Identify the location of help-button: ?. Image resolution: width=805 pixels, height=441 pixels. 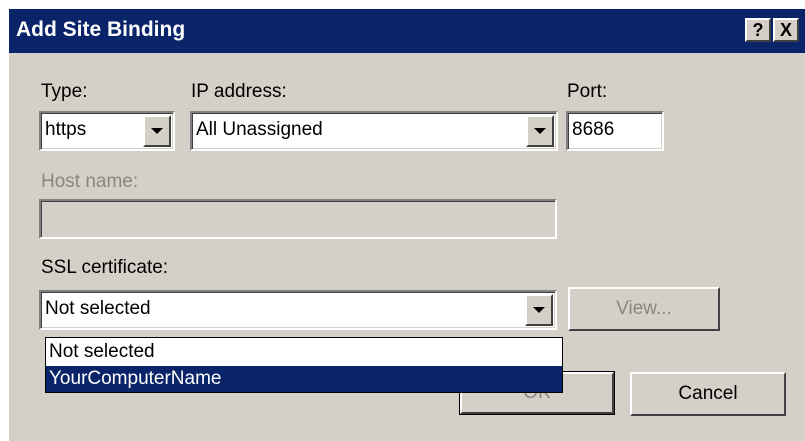
(758, 30).